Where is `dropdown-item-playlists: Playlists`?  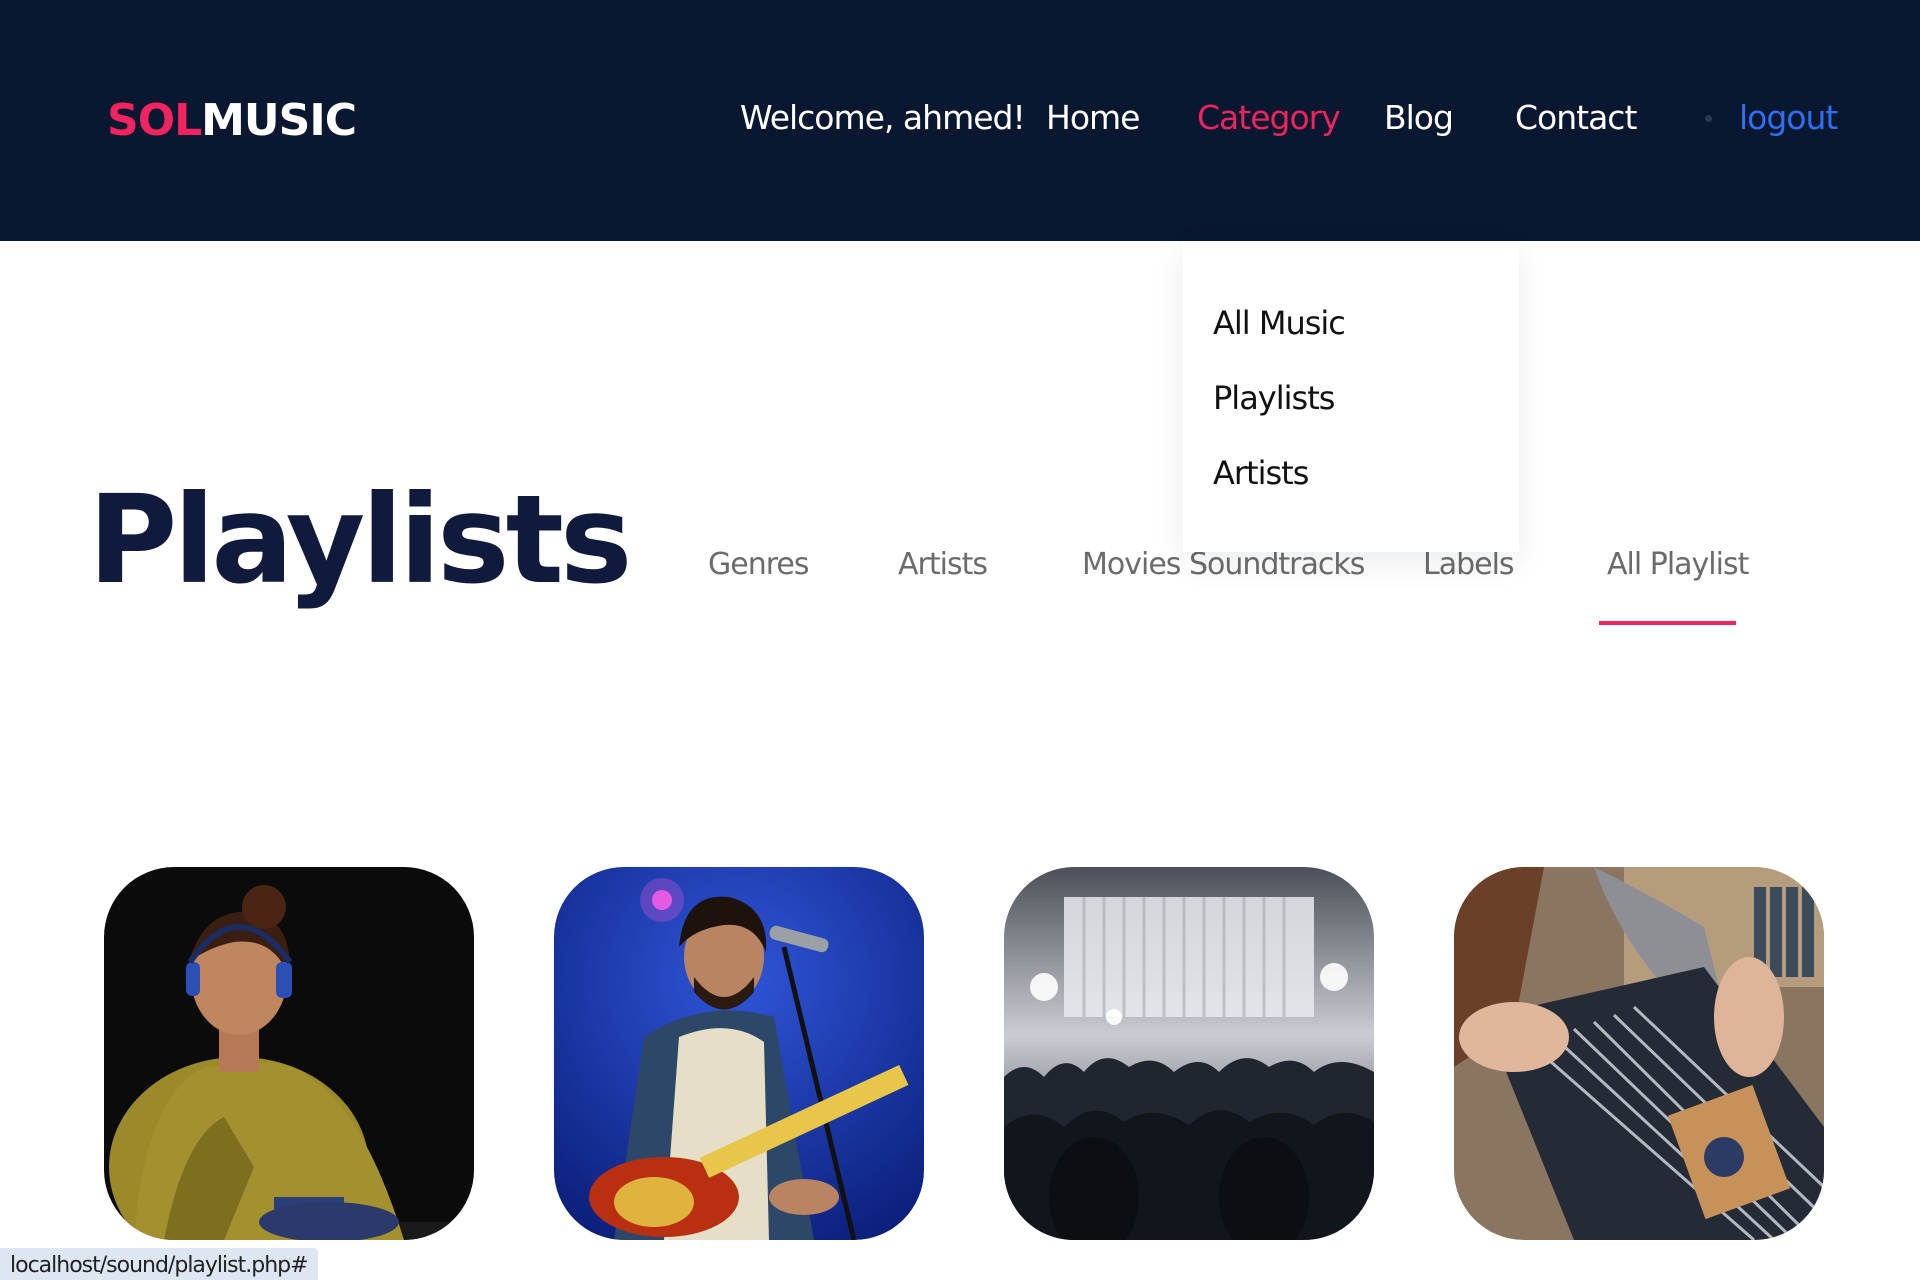
dropdown-item-playlists: Playlists is located at coordinates (1274, 398).